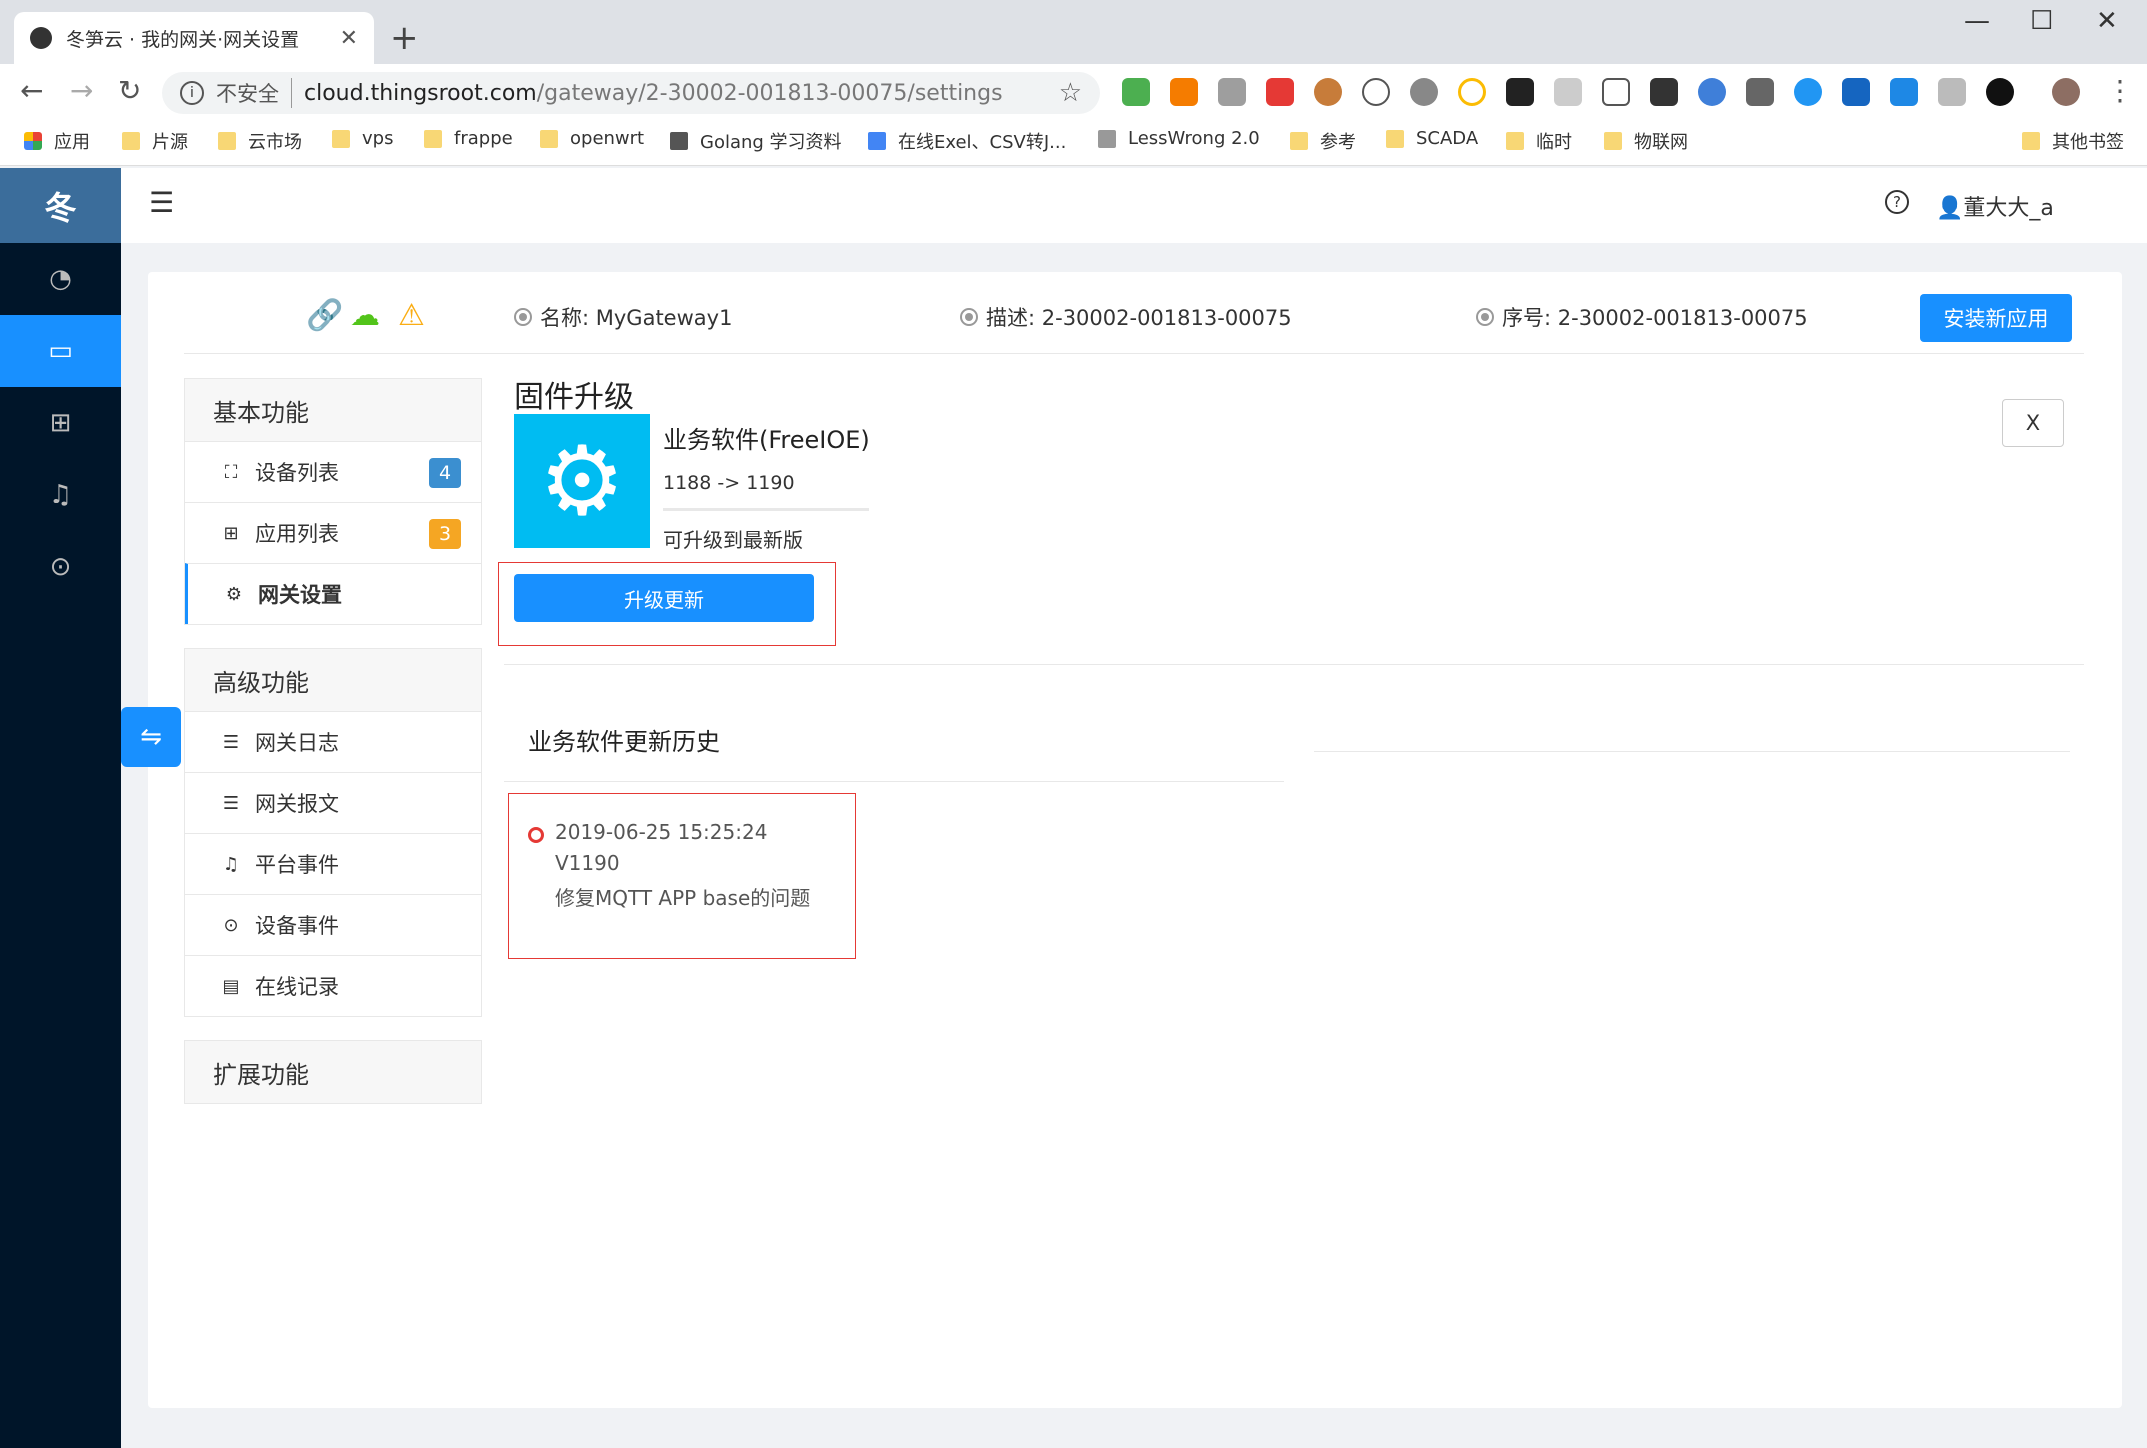 The width and height of the screenshot is (2147, 1448). I want to click on menu-item-online-record: ▤ 在线记录, so click(333, 985).